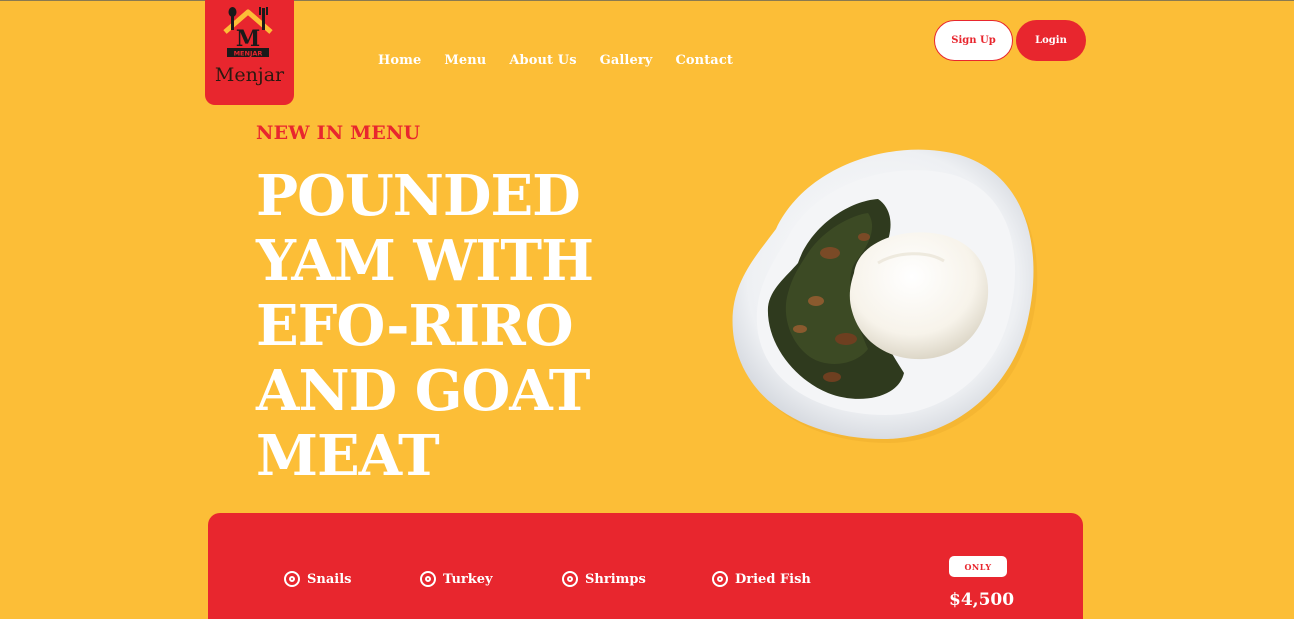 Image resolution: width=1294 pixels, height=619 pixels. I want to click on ingredient-item: Shrimps, so click(604, 579).